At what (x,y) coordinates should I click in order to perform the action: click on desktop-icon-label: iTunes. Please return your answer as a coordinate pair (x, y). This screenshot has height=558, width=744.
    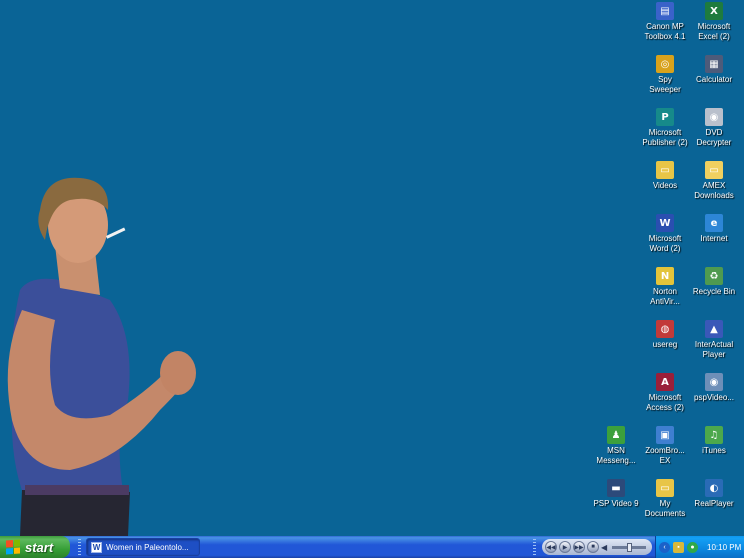
    Looking at the image, I should click on (714, 450).